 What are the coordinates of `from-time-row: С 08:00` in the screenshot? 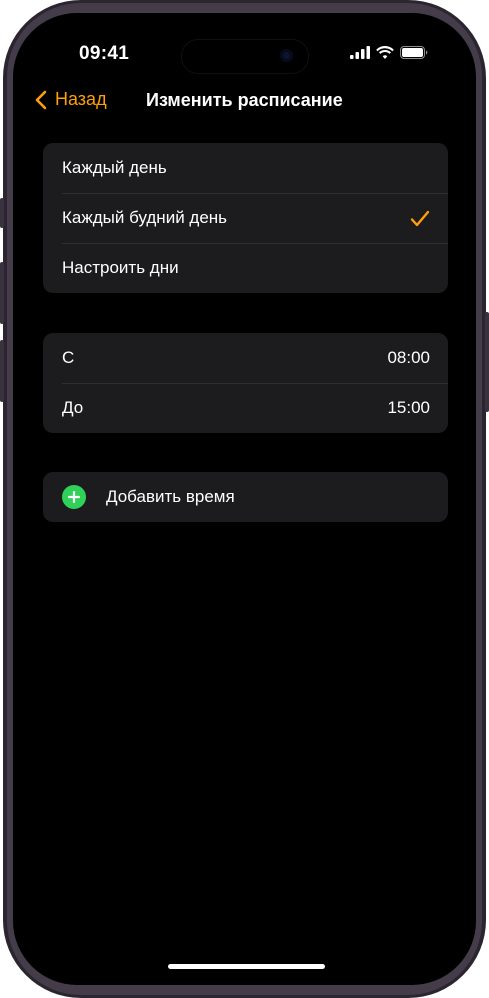 It's located at (245, 358).